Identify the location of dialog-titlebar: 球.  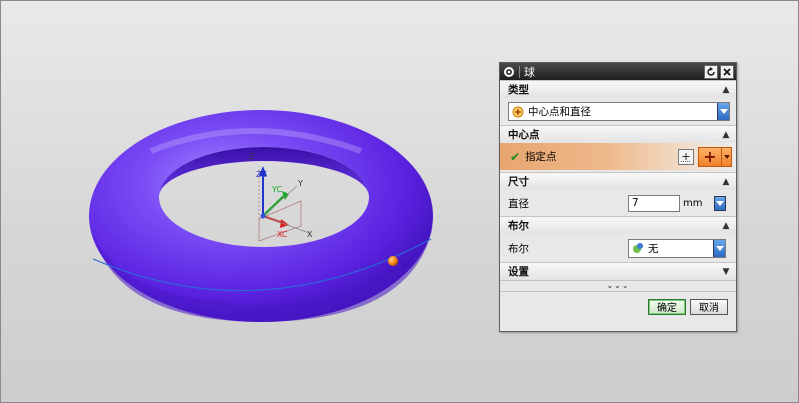
(618, 71).